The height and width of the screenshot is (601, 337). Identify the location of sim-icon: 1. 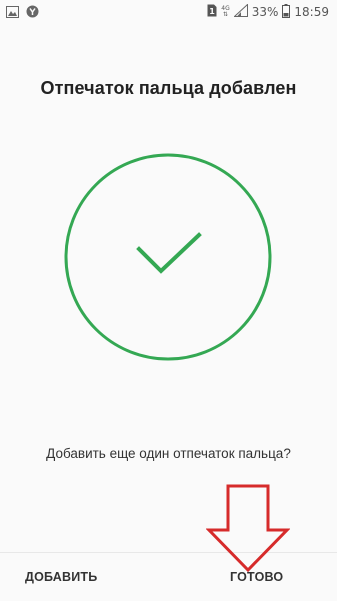
(212, 12).